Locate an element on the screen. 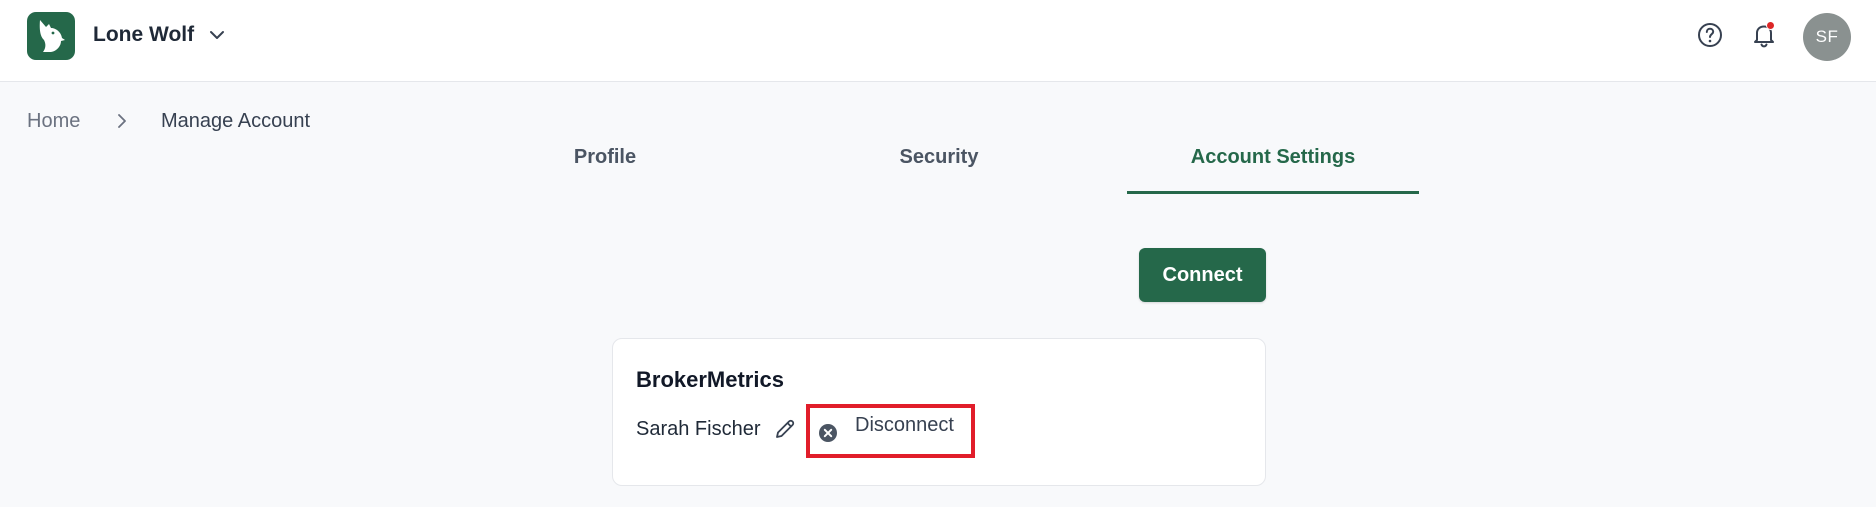 The height and width of the screenshot is (507, 1876). avatar: SF is located at coordinates (1827, 37).